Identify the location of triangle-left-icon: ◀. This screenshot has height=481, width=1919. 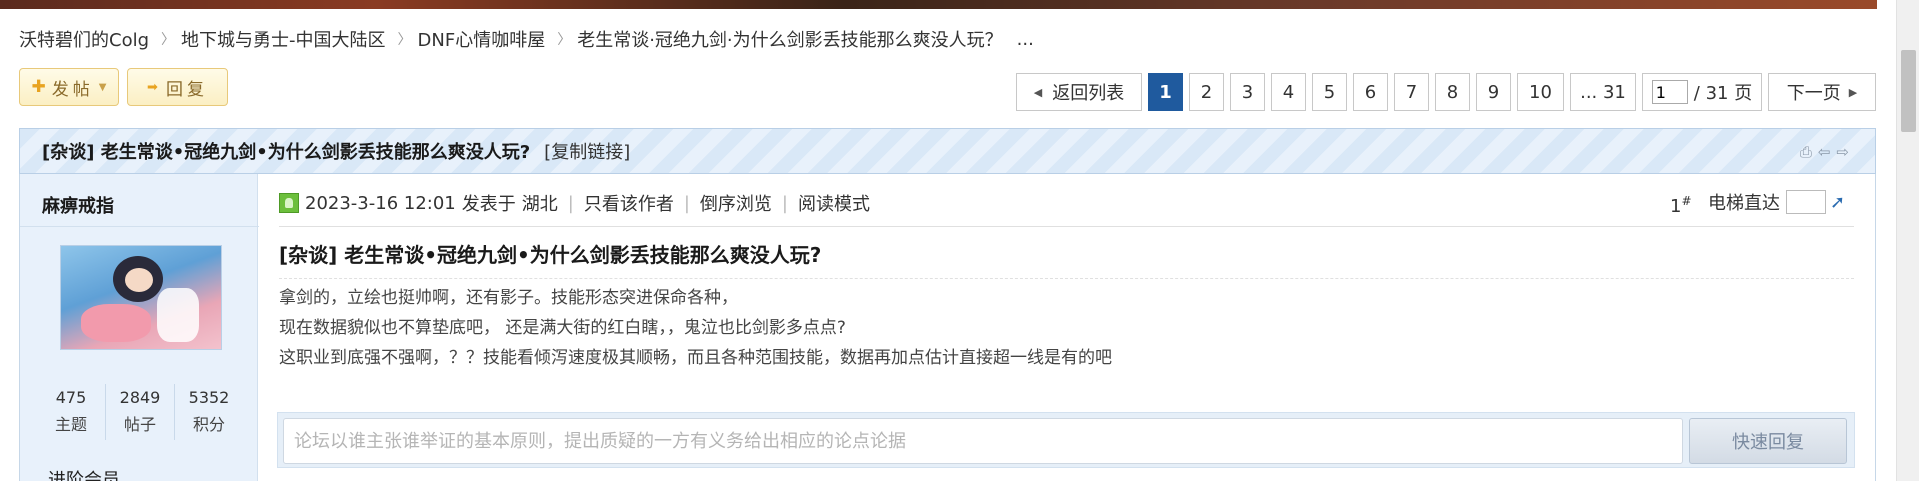
(1038, 92).